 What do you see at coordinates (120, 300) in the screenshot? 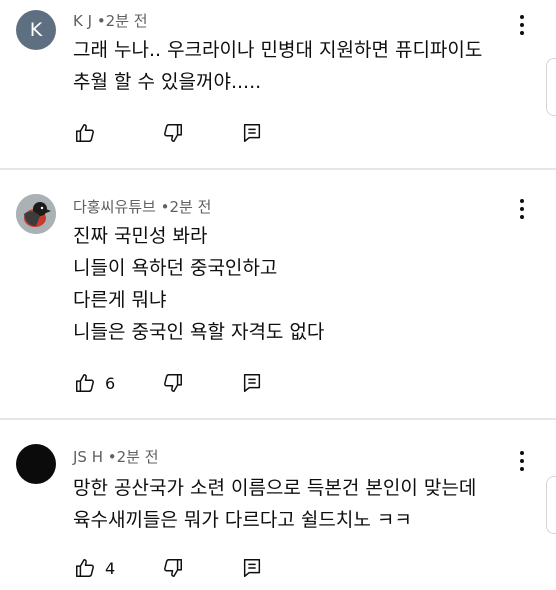
I see `comment-line: 다른게 뭐냐` at bounding box center [120, 300].